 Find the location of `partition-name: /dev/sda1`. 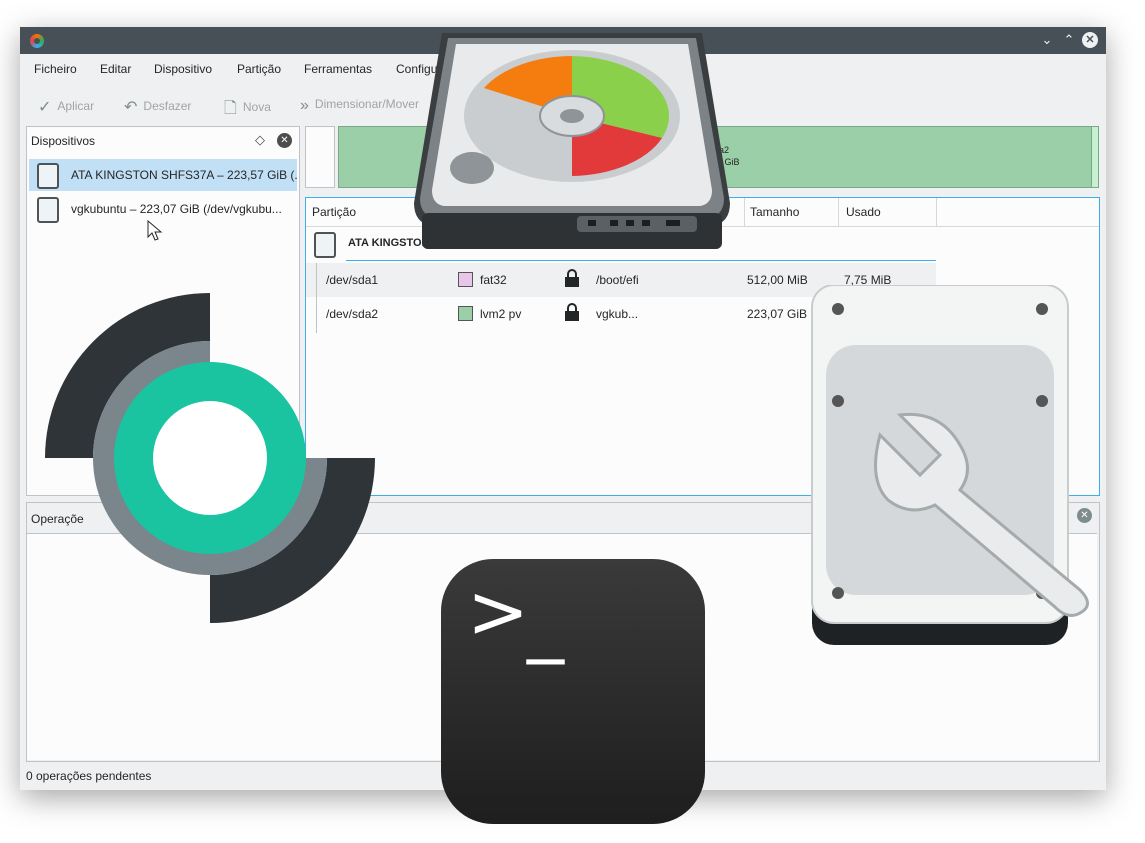

partition-name: /dev/sda1 is located at coordinates (352, 280).